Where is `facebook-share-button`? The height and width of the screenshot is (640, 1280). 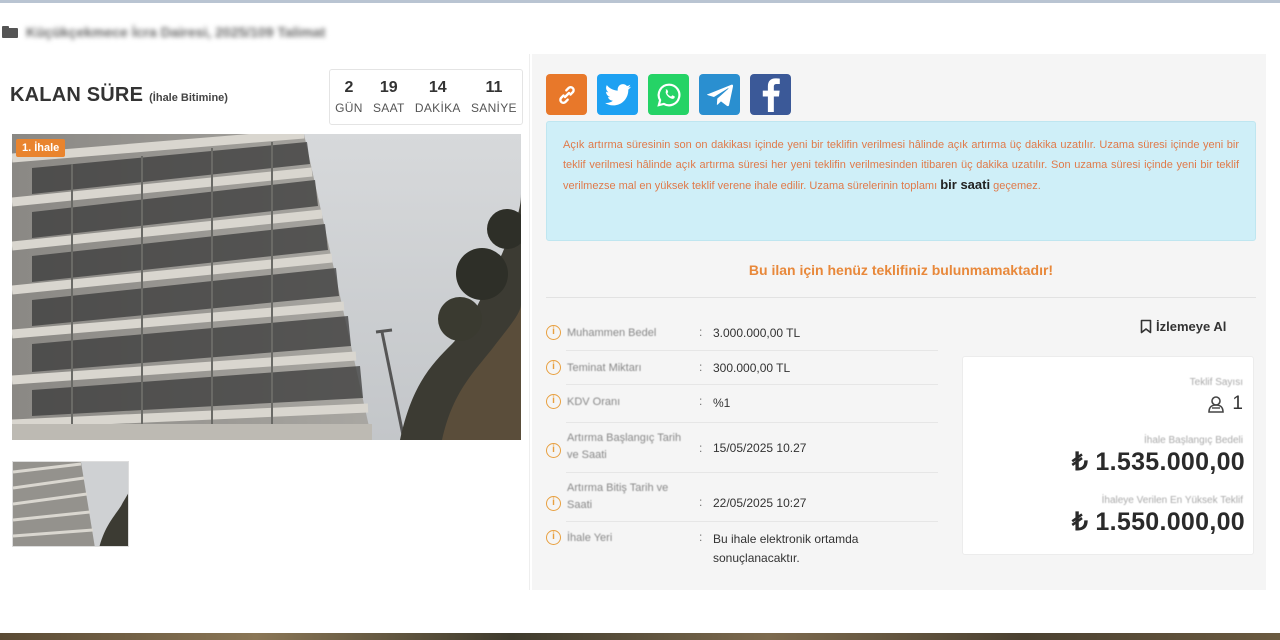
facebook-share-button is located at coordinates (770, 94).